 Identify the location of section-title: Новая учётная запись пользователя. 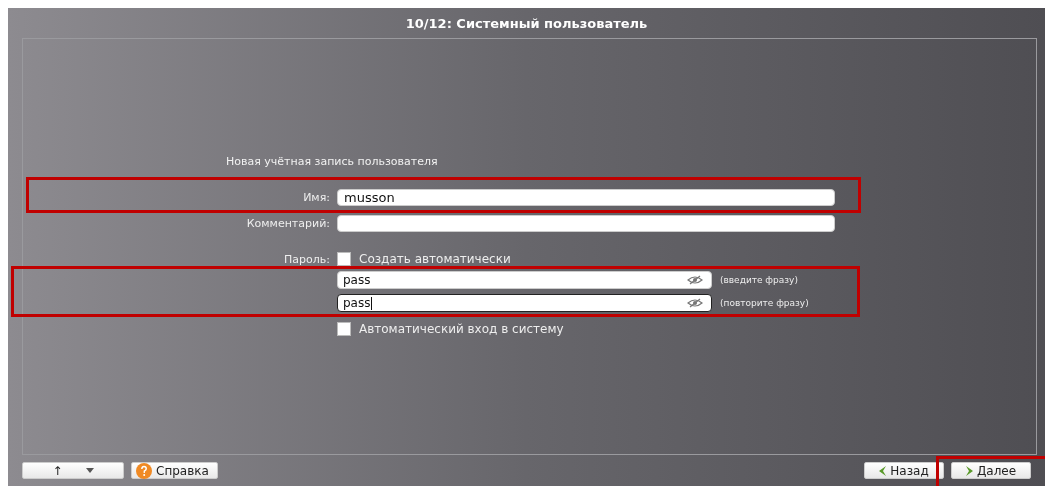
(332, 161).